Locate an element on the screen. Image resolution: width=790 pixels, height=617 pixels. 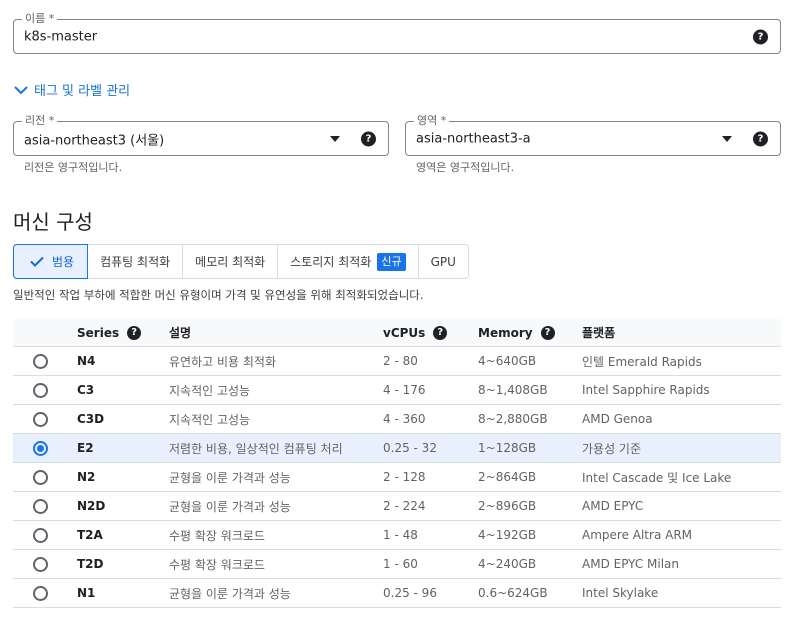
check-icon is located at coordinates (37, 261).